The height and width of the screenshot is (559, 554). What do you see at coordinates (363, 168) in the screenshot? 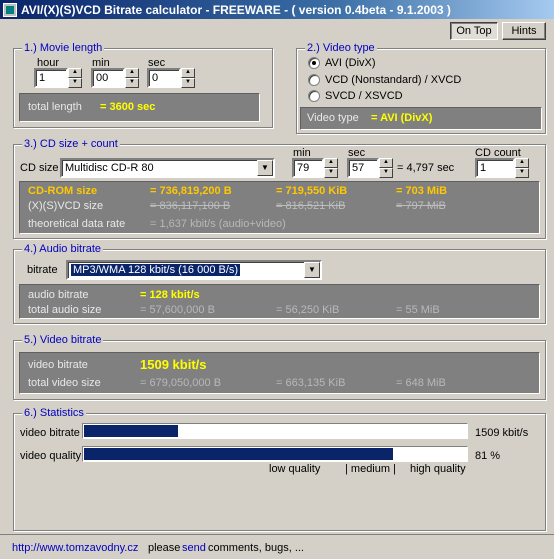
I see `cd-sec-input: 57` at bounding box center [363, 168].